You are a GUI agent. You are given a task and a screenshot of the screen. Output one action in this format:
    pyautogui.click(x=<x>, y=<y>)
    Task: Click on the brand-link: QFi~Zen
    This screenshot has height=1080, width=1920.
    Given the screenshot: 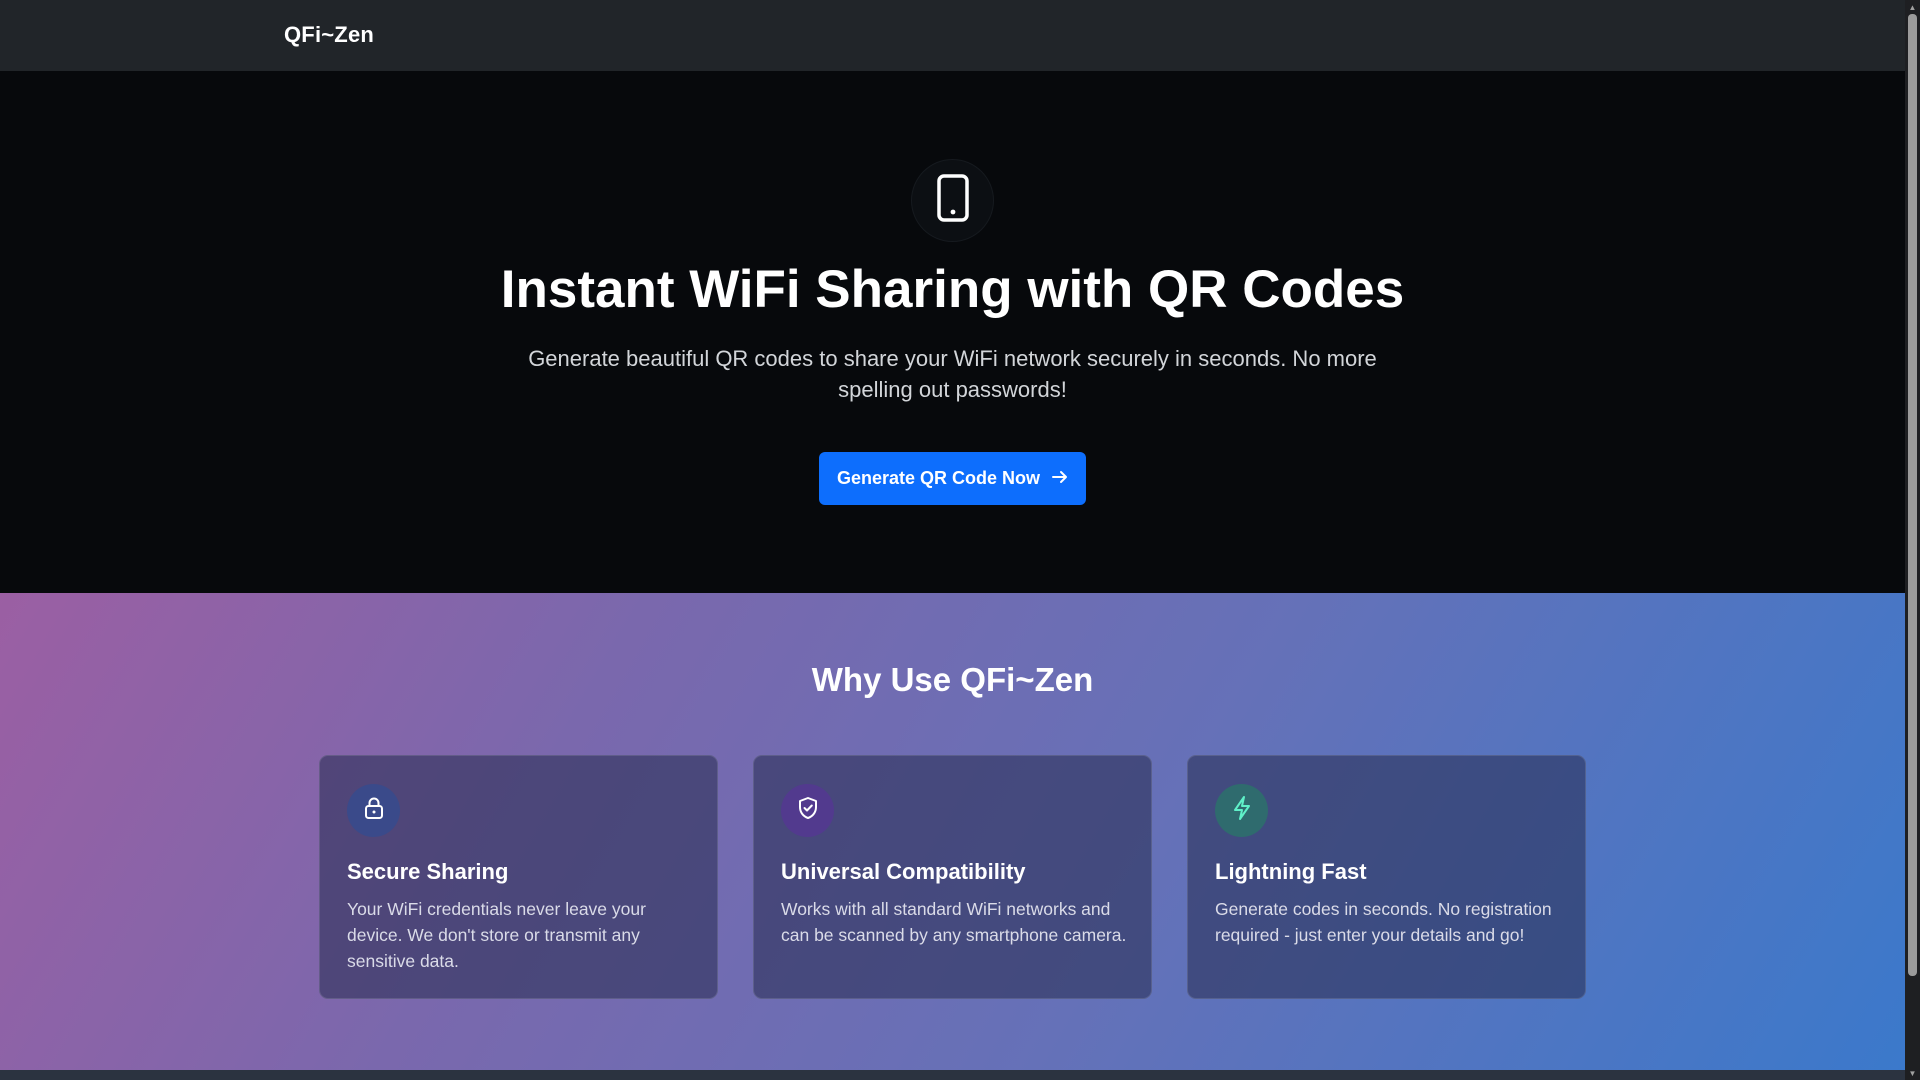 What is the action you would take?
    pyautogui.click(x=329, y=35)
    